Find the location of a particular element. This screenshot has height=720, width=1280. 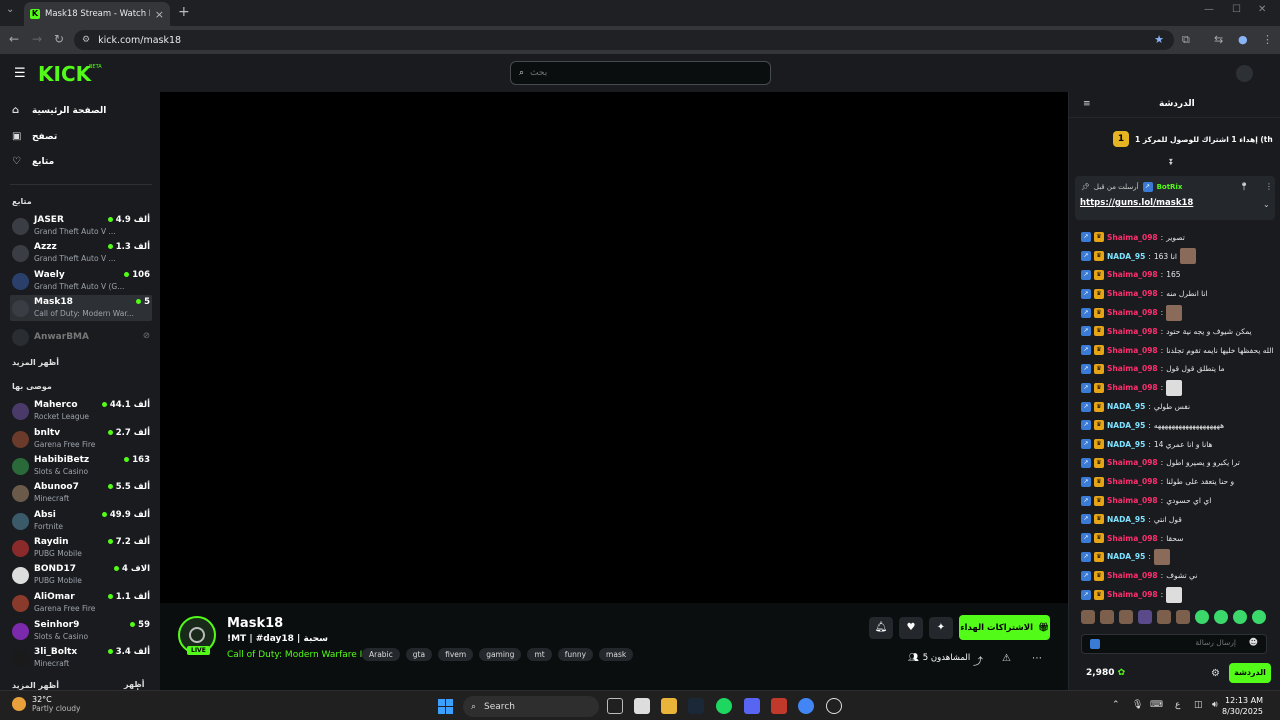

sparkle-button: ✦ is located at coordinates (941, 628).